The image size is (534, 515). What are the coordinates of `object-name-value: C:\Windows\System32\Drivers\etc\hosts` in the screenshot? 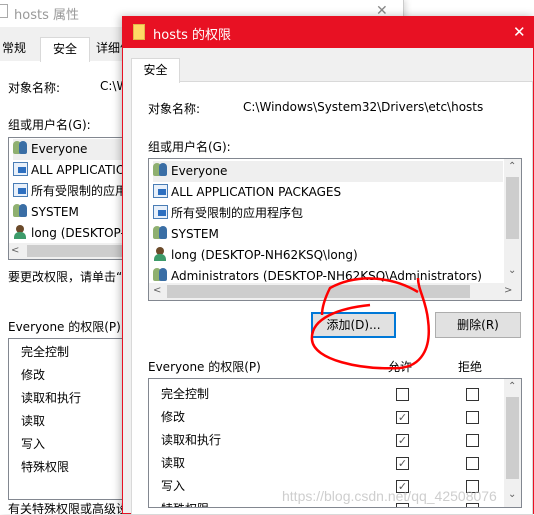 It's located at (363, 107).